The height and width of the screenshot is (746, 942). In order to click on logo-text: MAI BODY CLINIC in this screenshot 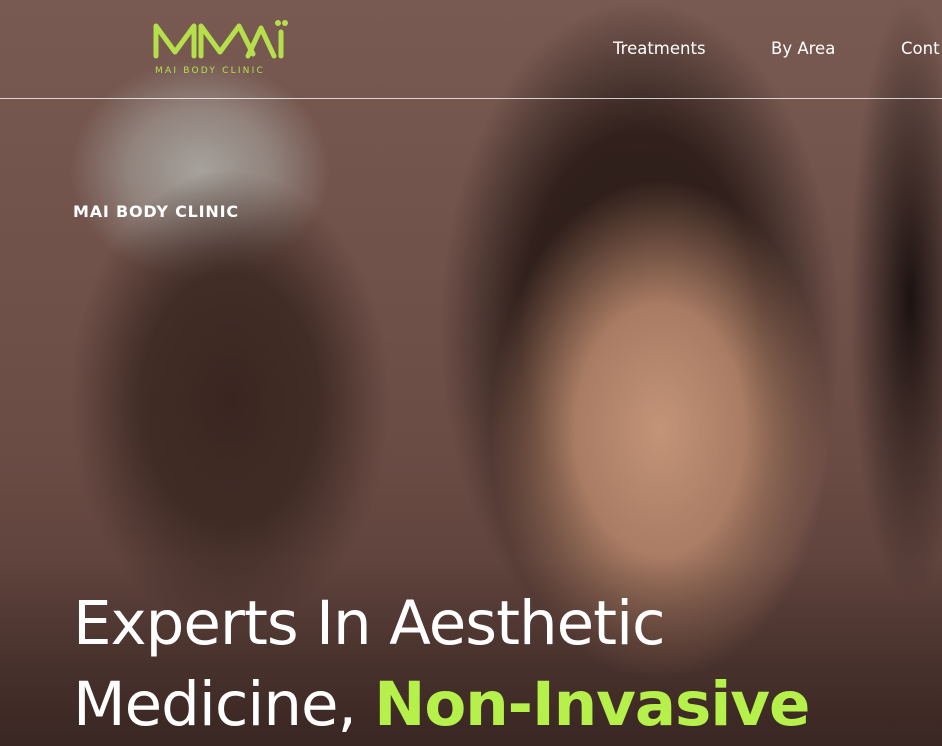, I will do `click(210, 71)`.